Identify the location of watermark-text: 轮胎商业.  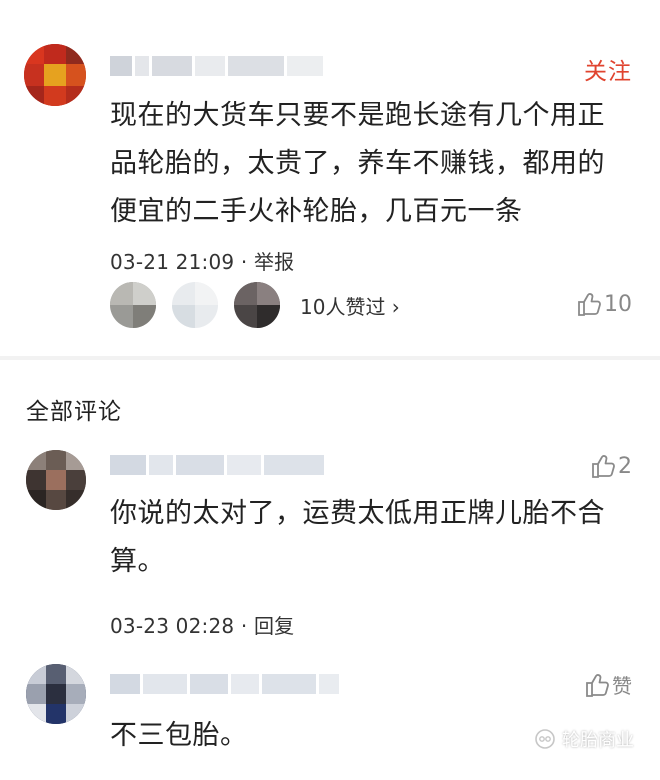
(598, 740).